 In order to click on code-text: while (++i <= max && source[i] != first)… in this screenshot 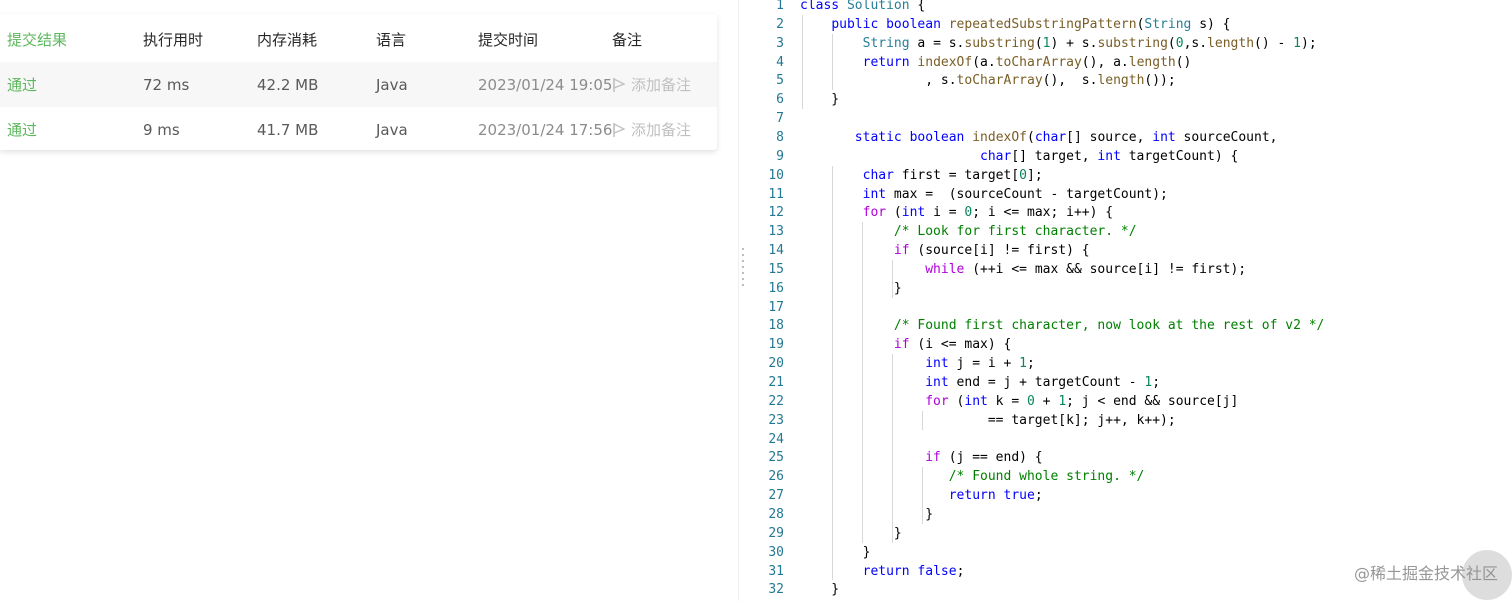, I will do `click(1086, 269)`.